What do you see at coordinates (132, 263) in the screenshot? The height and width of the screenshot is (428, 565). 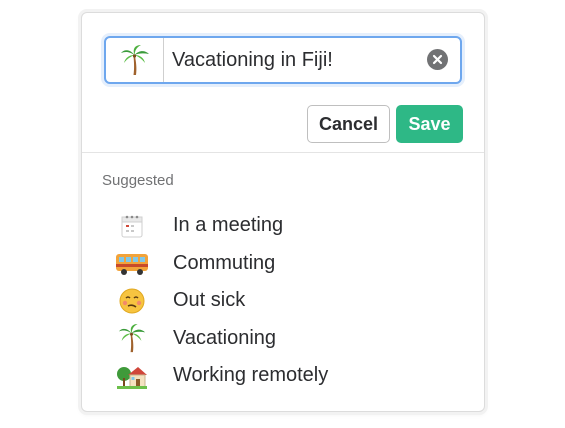 I see `bus-icon` at bounding box center [132, 263].